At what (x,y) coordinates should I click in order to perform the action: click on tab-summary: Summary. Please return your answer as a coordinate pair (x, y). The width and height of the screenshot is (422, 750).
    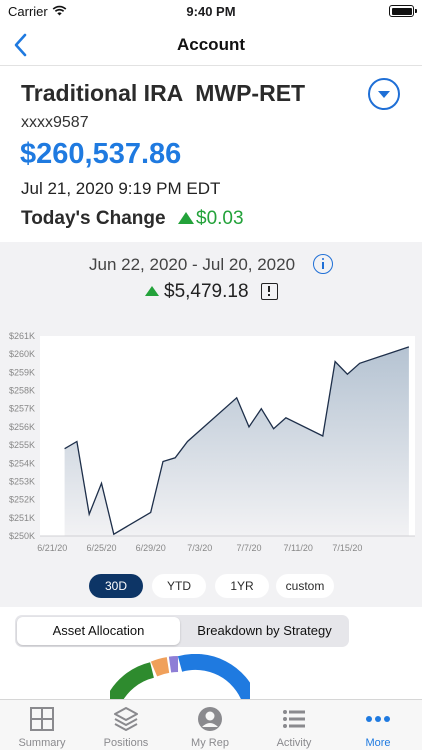
    Looking at the image, I should click on (42, 725).